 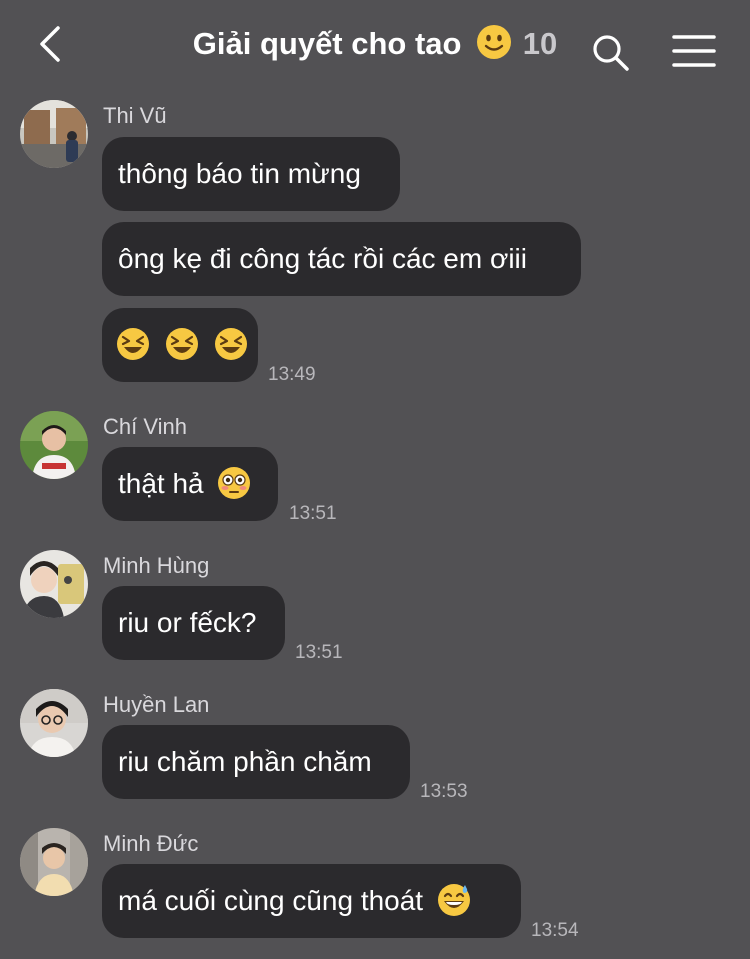 I want to click on message-bubble: riu or fếck?, so click(x=193, y=623).